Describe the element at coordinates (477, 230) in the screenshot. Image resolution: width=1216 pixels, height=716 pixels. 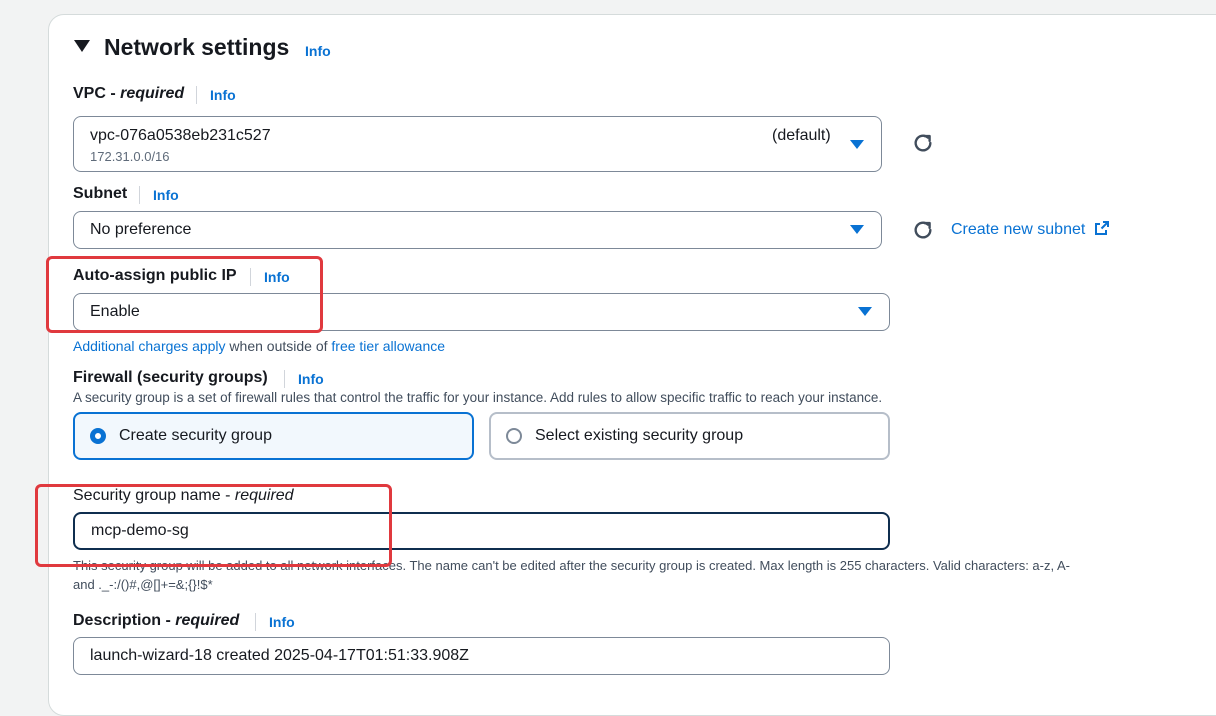
I see `subnet-select: No preference` at that location.